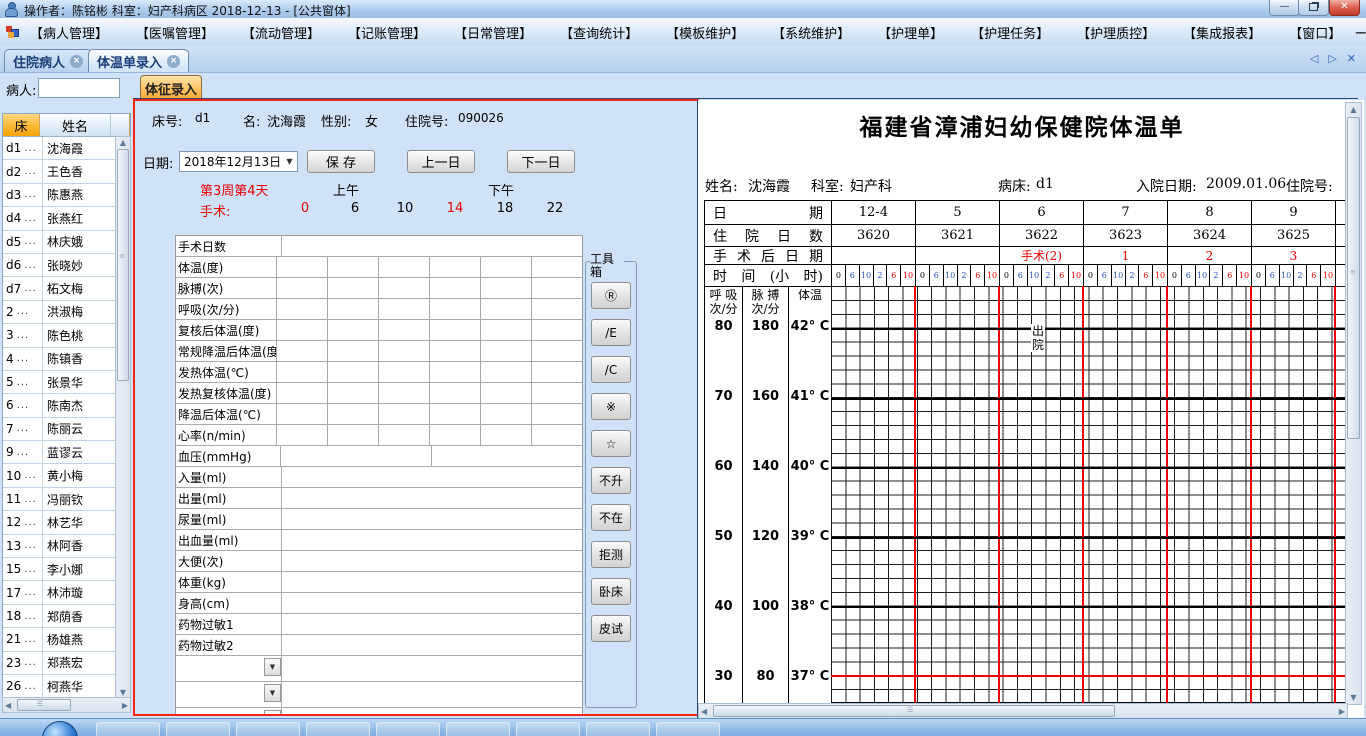 The width and height of the screenshot is (1366, 736). Describe the element at coordinates (66, 546) in the screenshot. I see `patient-row: 13...林阿香5` at that location.